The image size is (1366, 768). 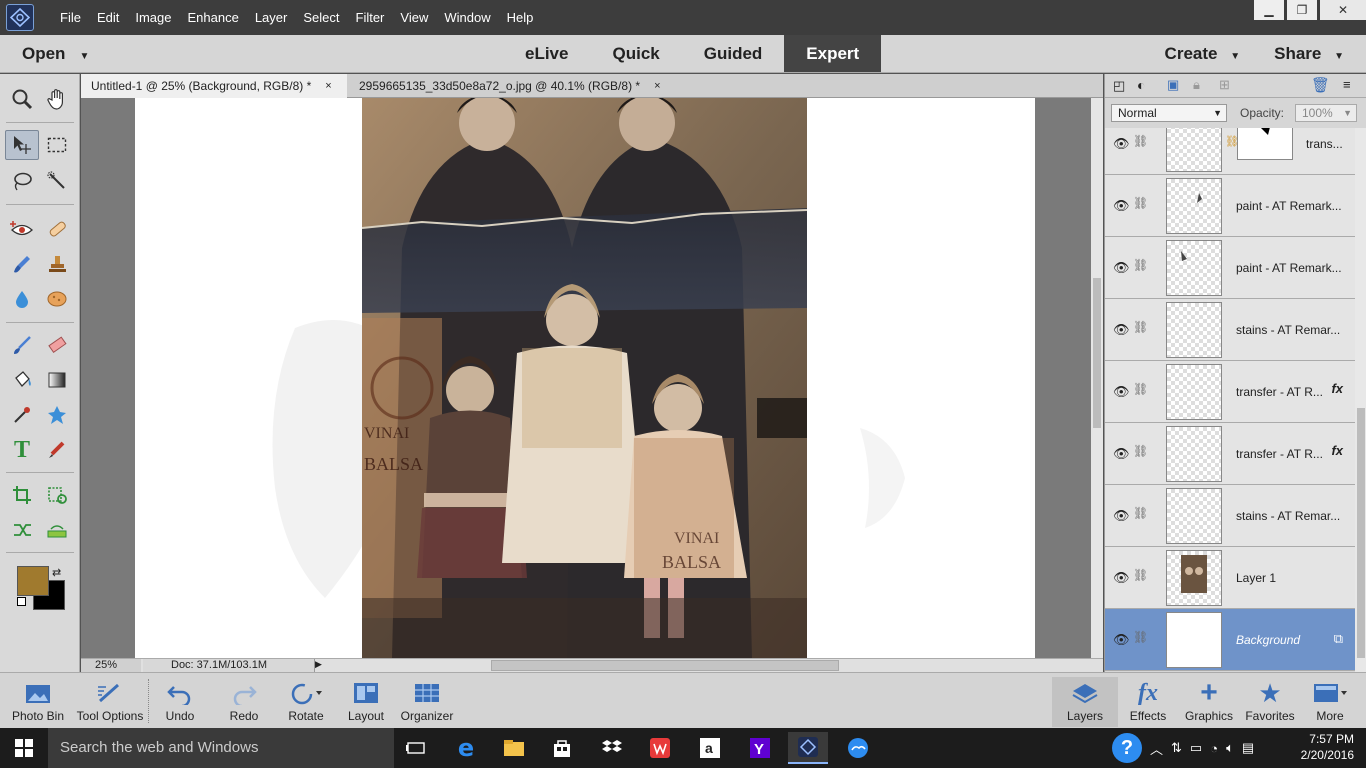 I want to click on taskbar-clock: 7:57 PM 2/20/2016, so click(x=1327, y=747).